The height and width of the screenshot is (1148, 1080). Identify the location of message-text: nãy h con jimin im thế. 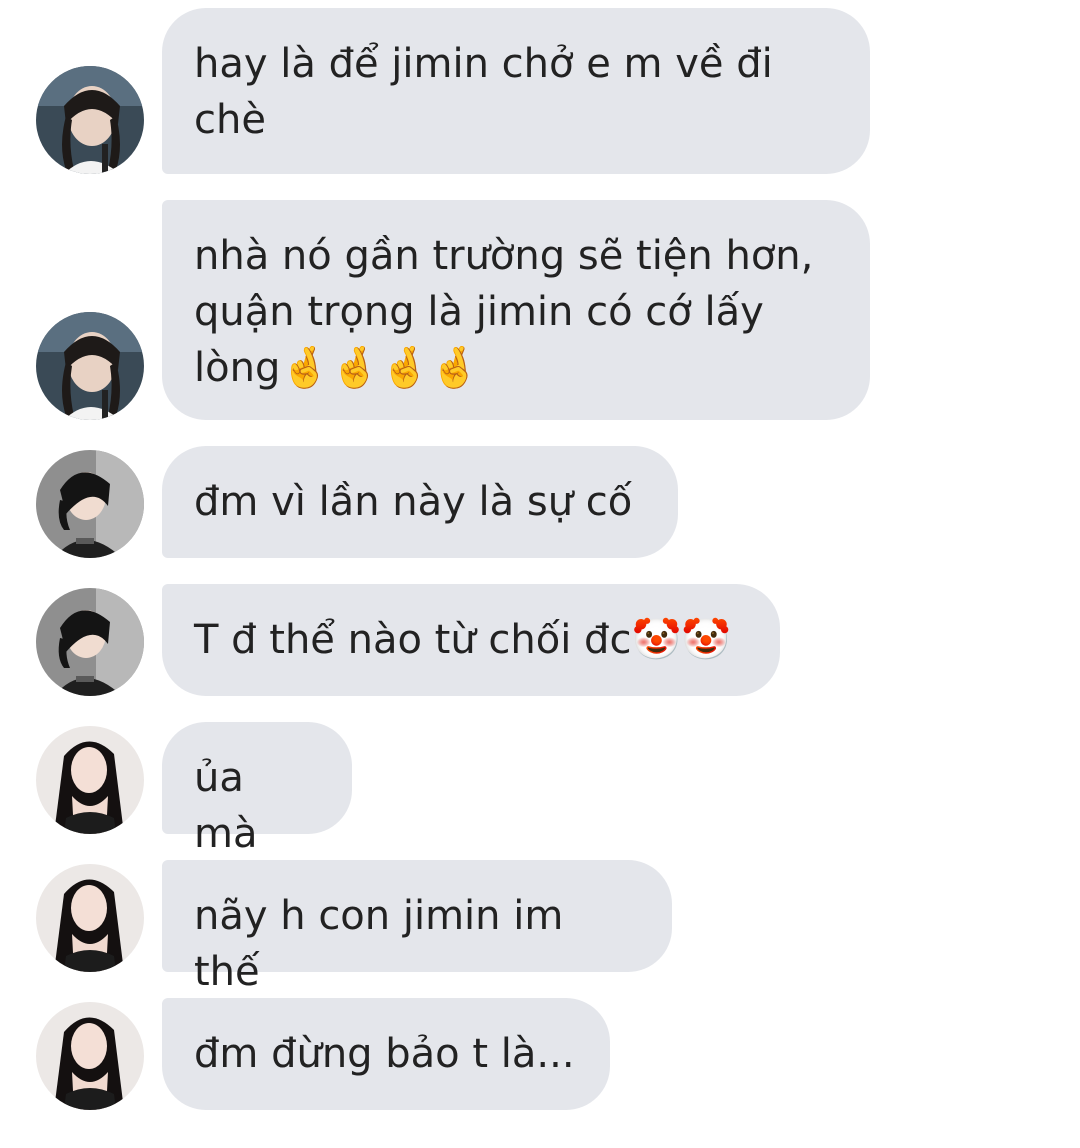
(385, 944).